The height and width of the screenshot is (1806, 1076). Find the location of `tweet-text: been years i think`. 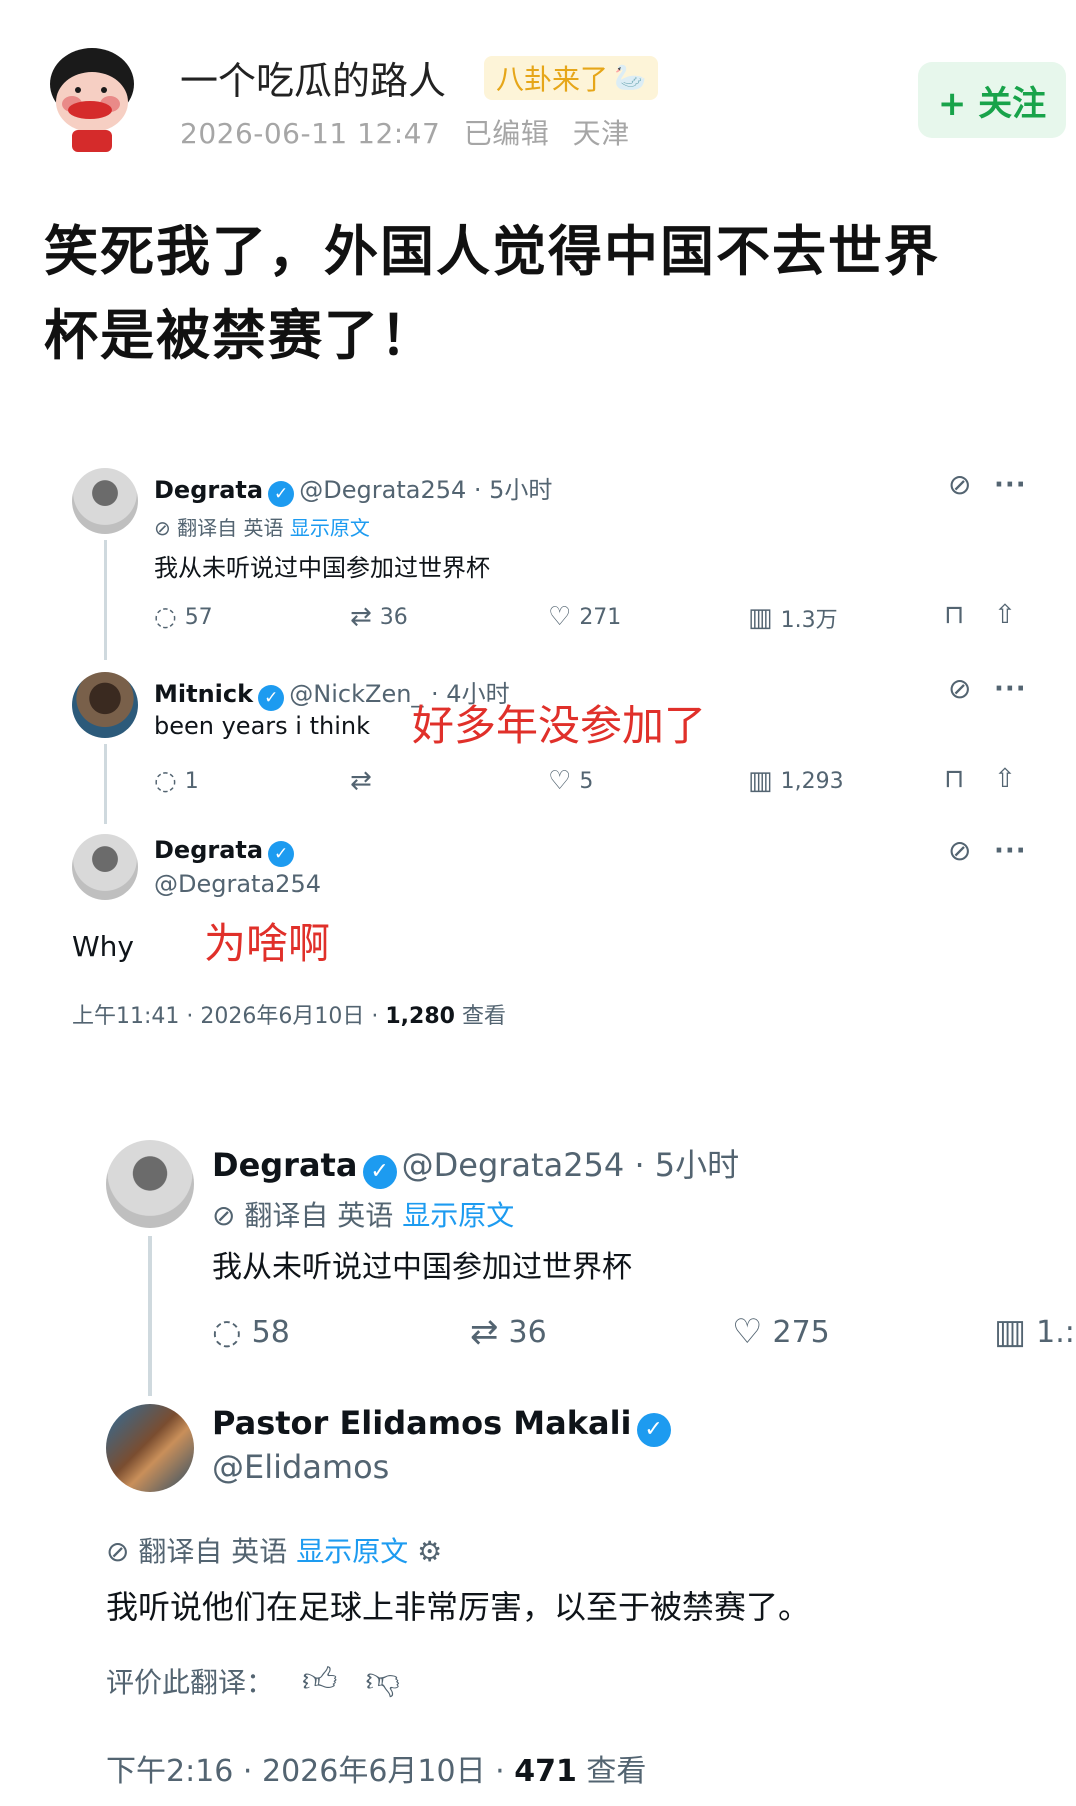

tweet-text: been years i think is located at coordinates (262, 726).